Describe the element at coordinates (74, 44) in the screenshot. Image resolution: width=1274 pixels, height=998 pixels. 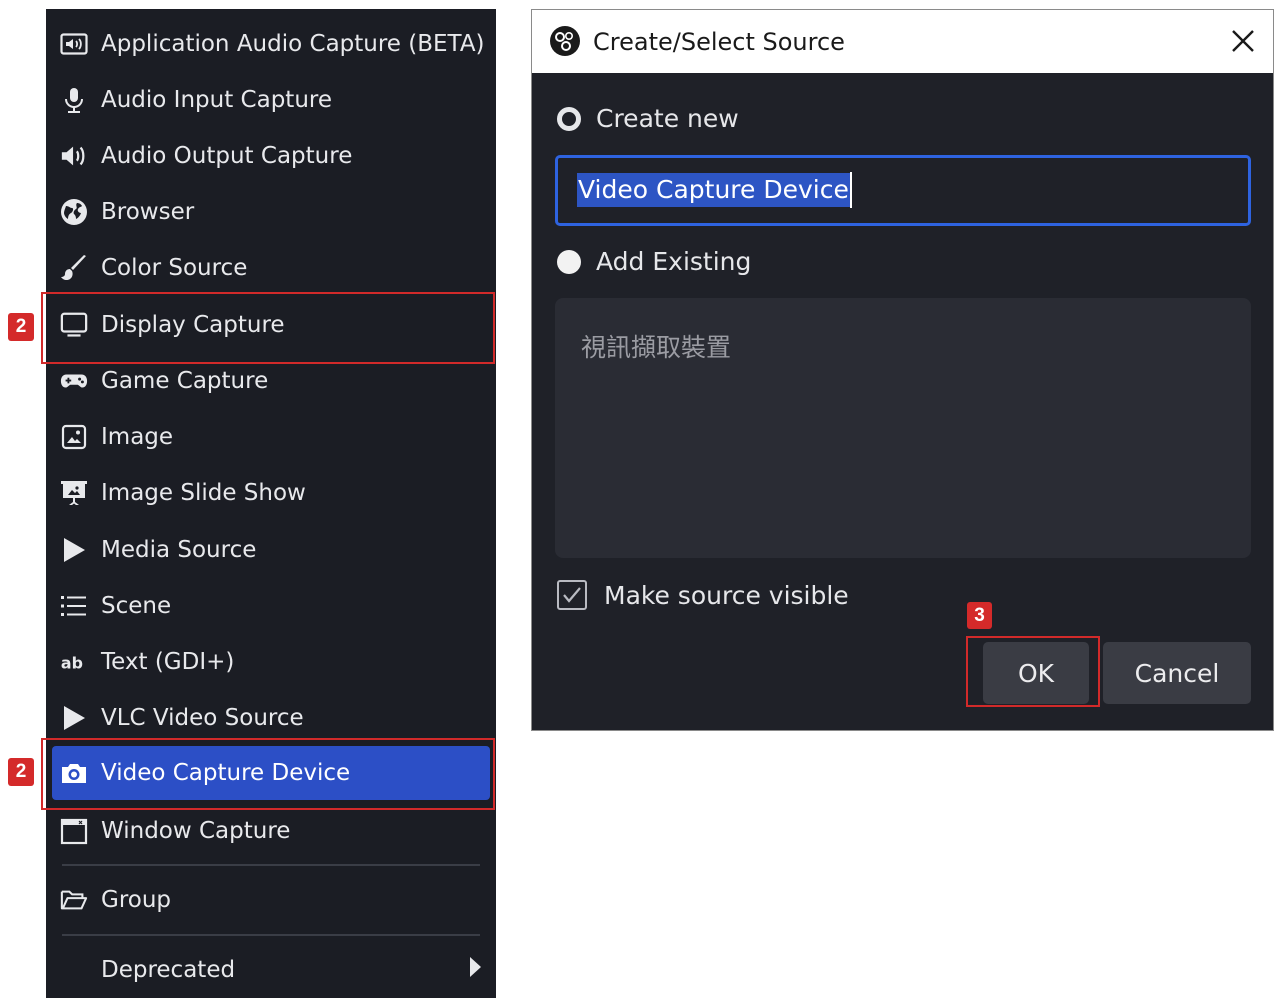
I see `app-audio-capture-icon` at that location.